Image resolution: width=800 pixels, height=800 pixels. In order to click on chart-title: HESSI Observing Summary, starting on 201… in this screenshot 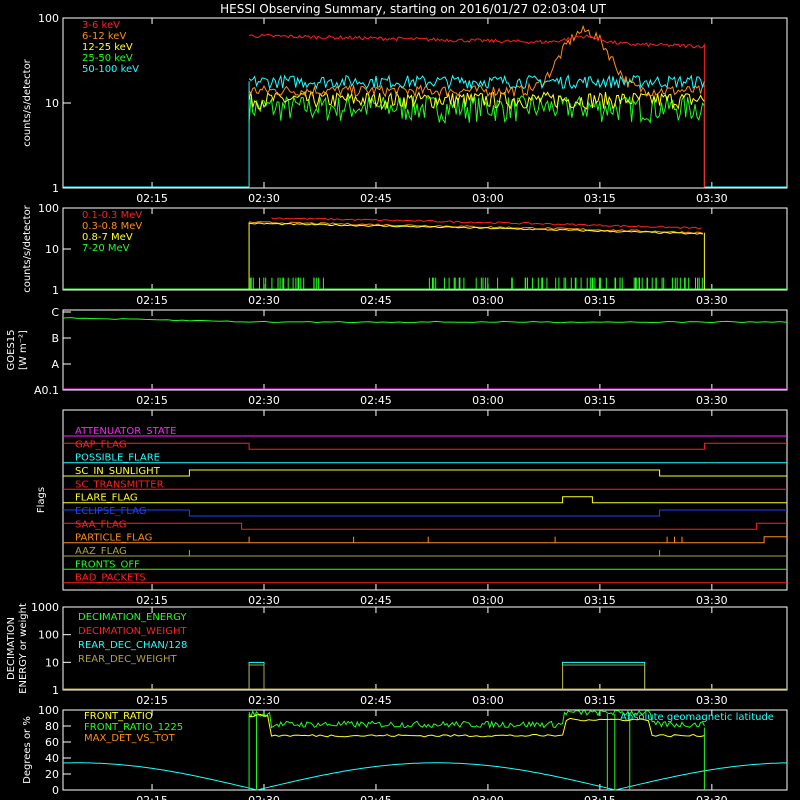, I will do `click(413, 9)`.